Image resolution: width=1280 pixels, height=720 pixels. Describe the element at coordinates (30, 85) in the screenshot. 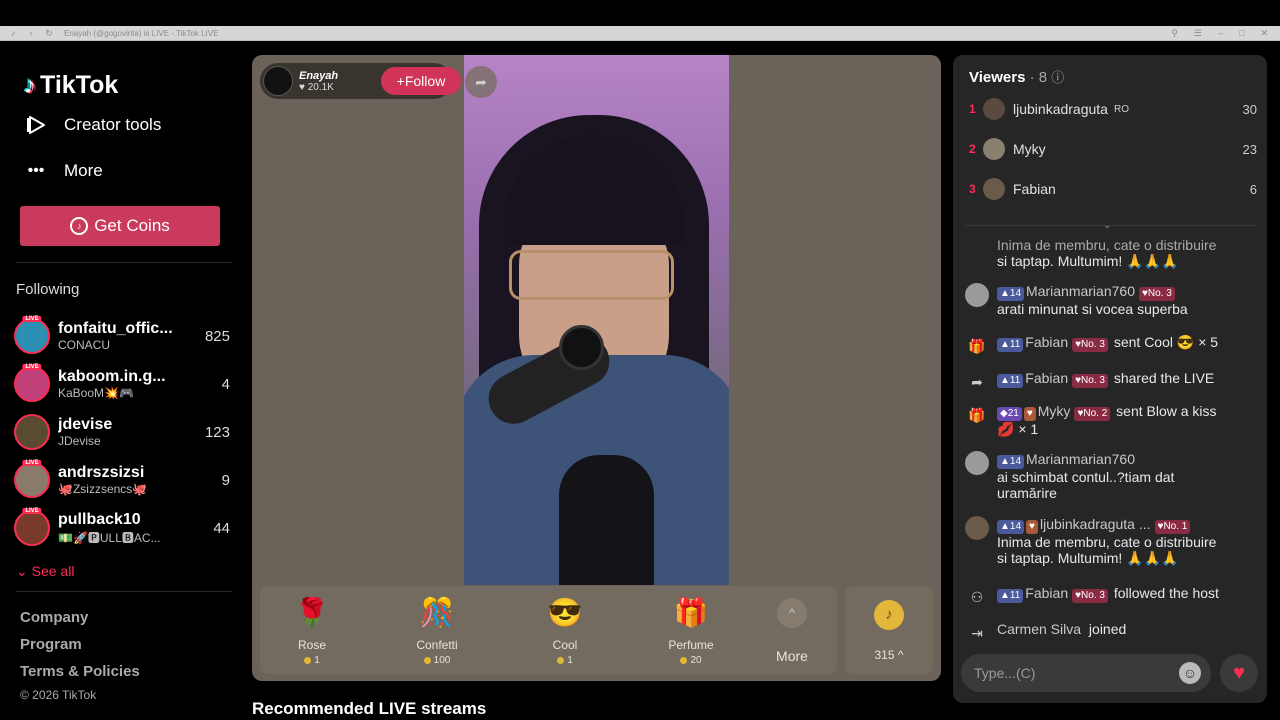

I see `tiktok-note-icon: ♪` at that location.